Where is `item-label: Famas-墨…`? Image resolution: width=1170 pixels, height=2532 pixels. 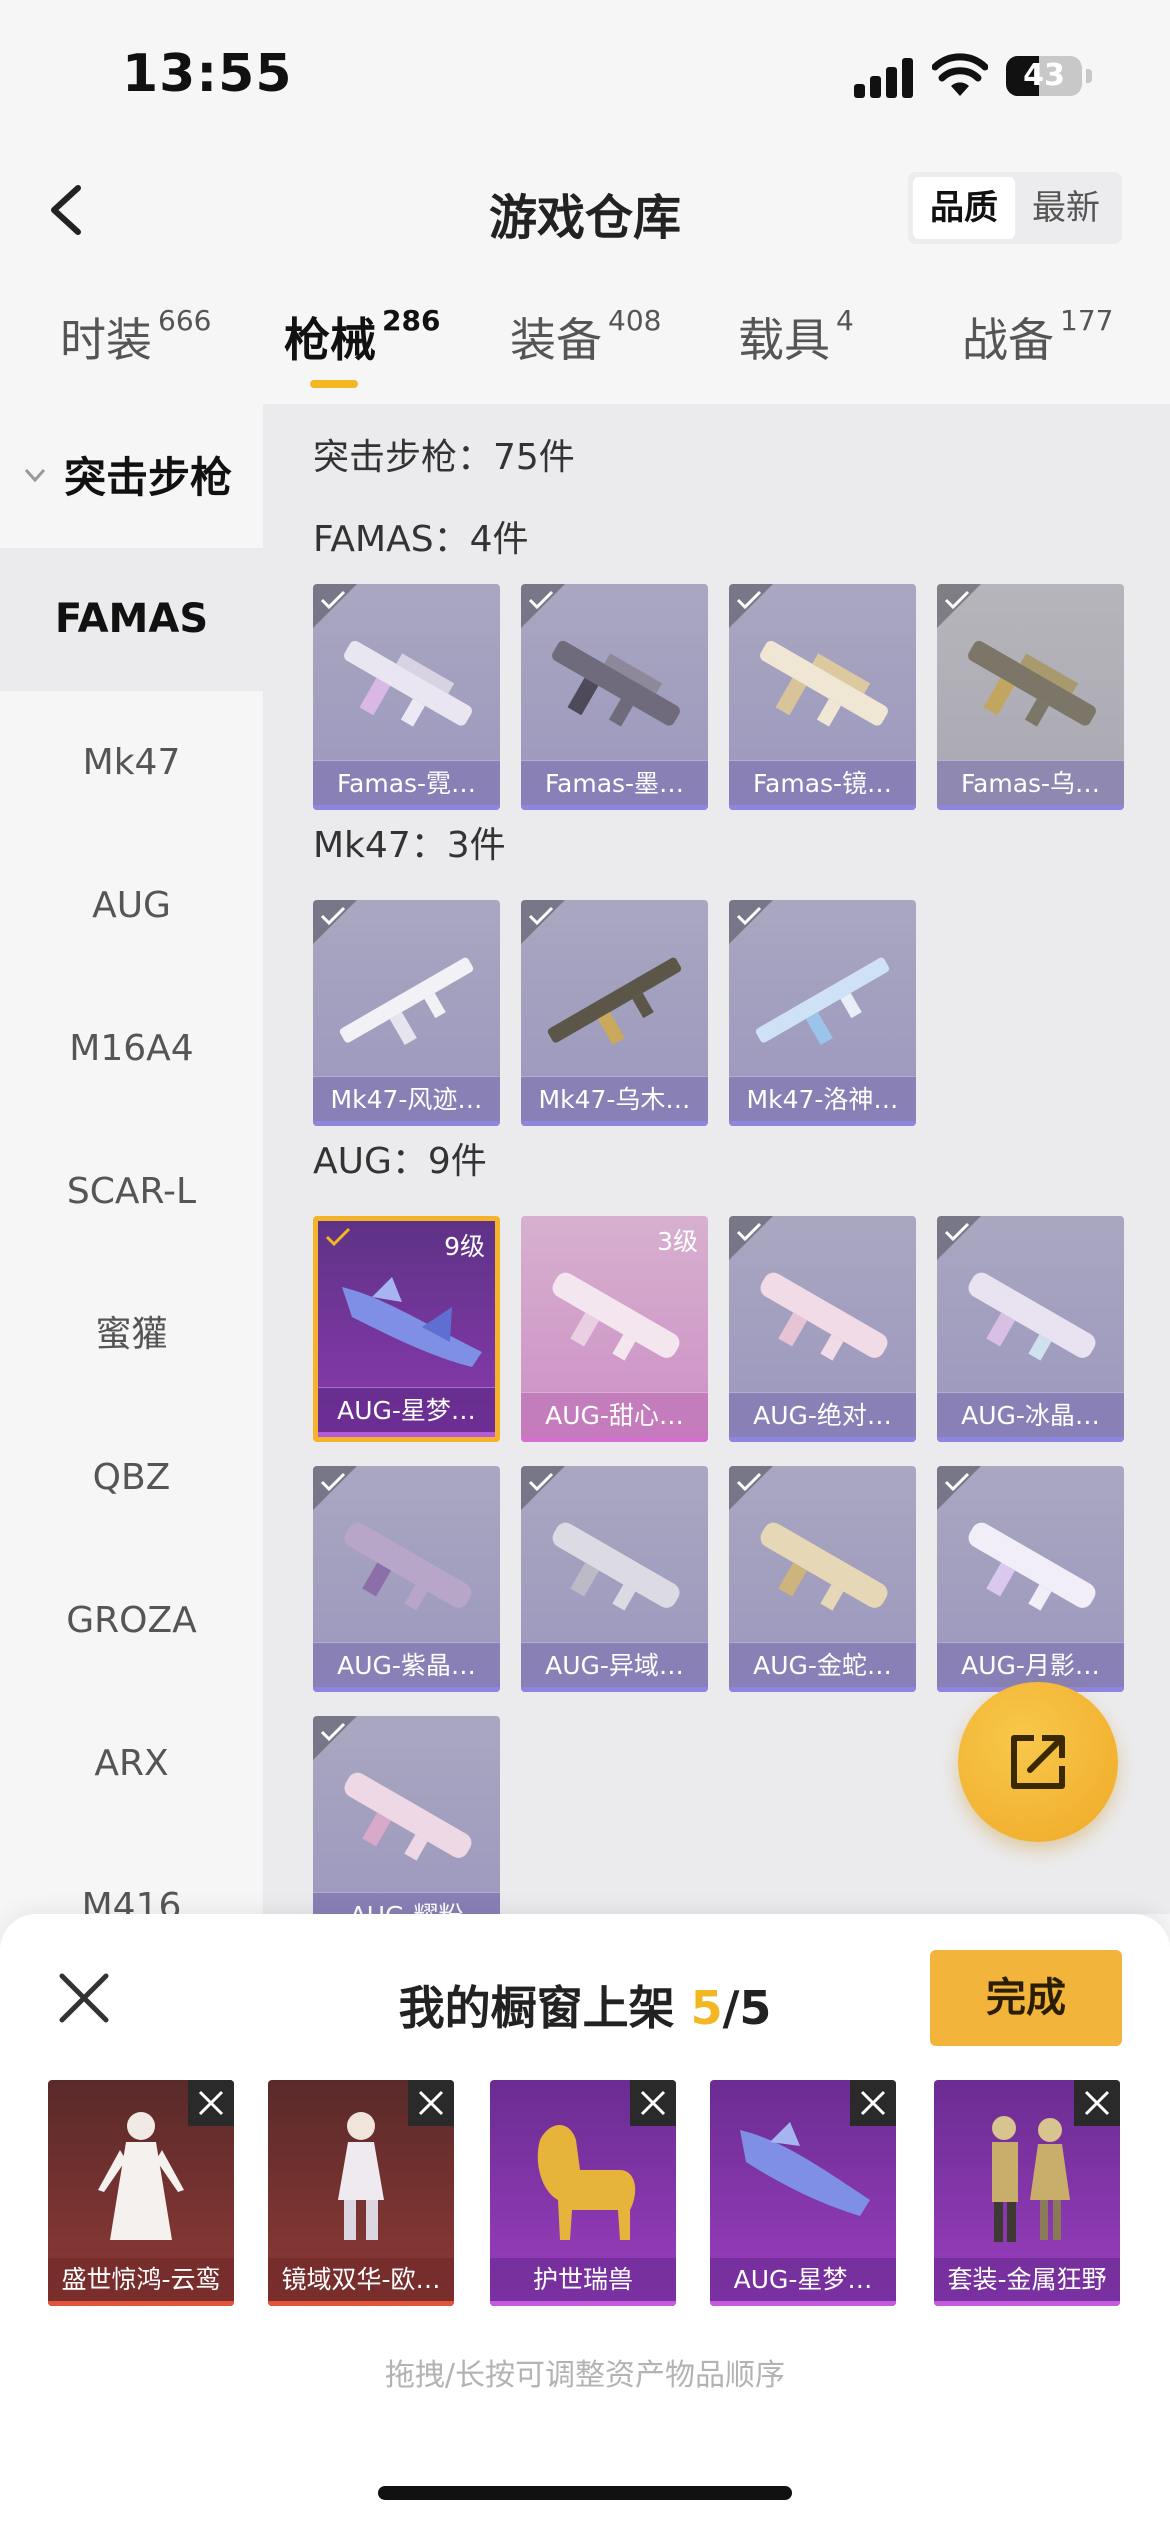
item-label: Famas-墨… is located at coordinates (614, 785).